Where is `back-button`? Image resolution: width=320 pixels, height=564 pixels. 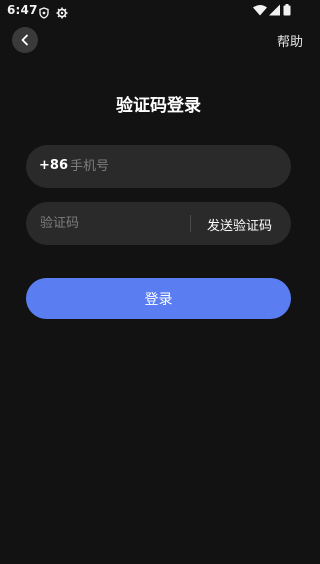
back-button is located at coordinates (25, 40).